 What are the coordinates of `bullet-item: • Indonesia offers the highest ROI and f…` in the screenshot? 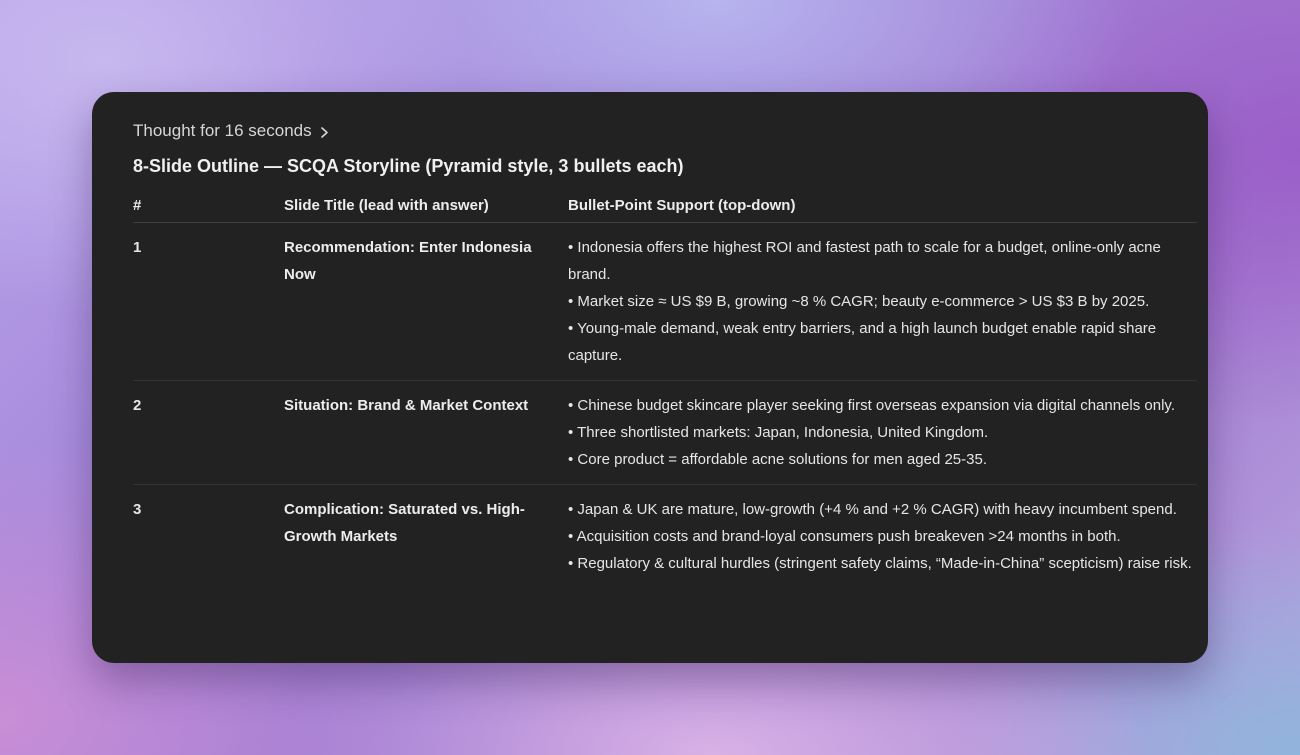 It's located at (864, 261).